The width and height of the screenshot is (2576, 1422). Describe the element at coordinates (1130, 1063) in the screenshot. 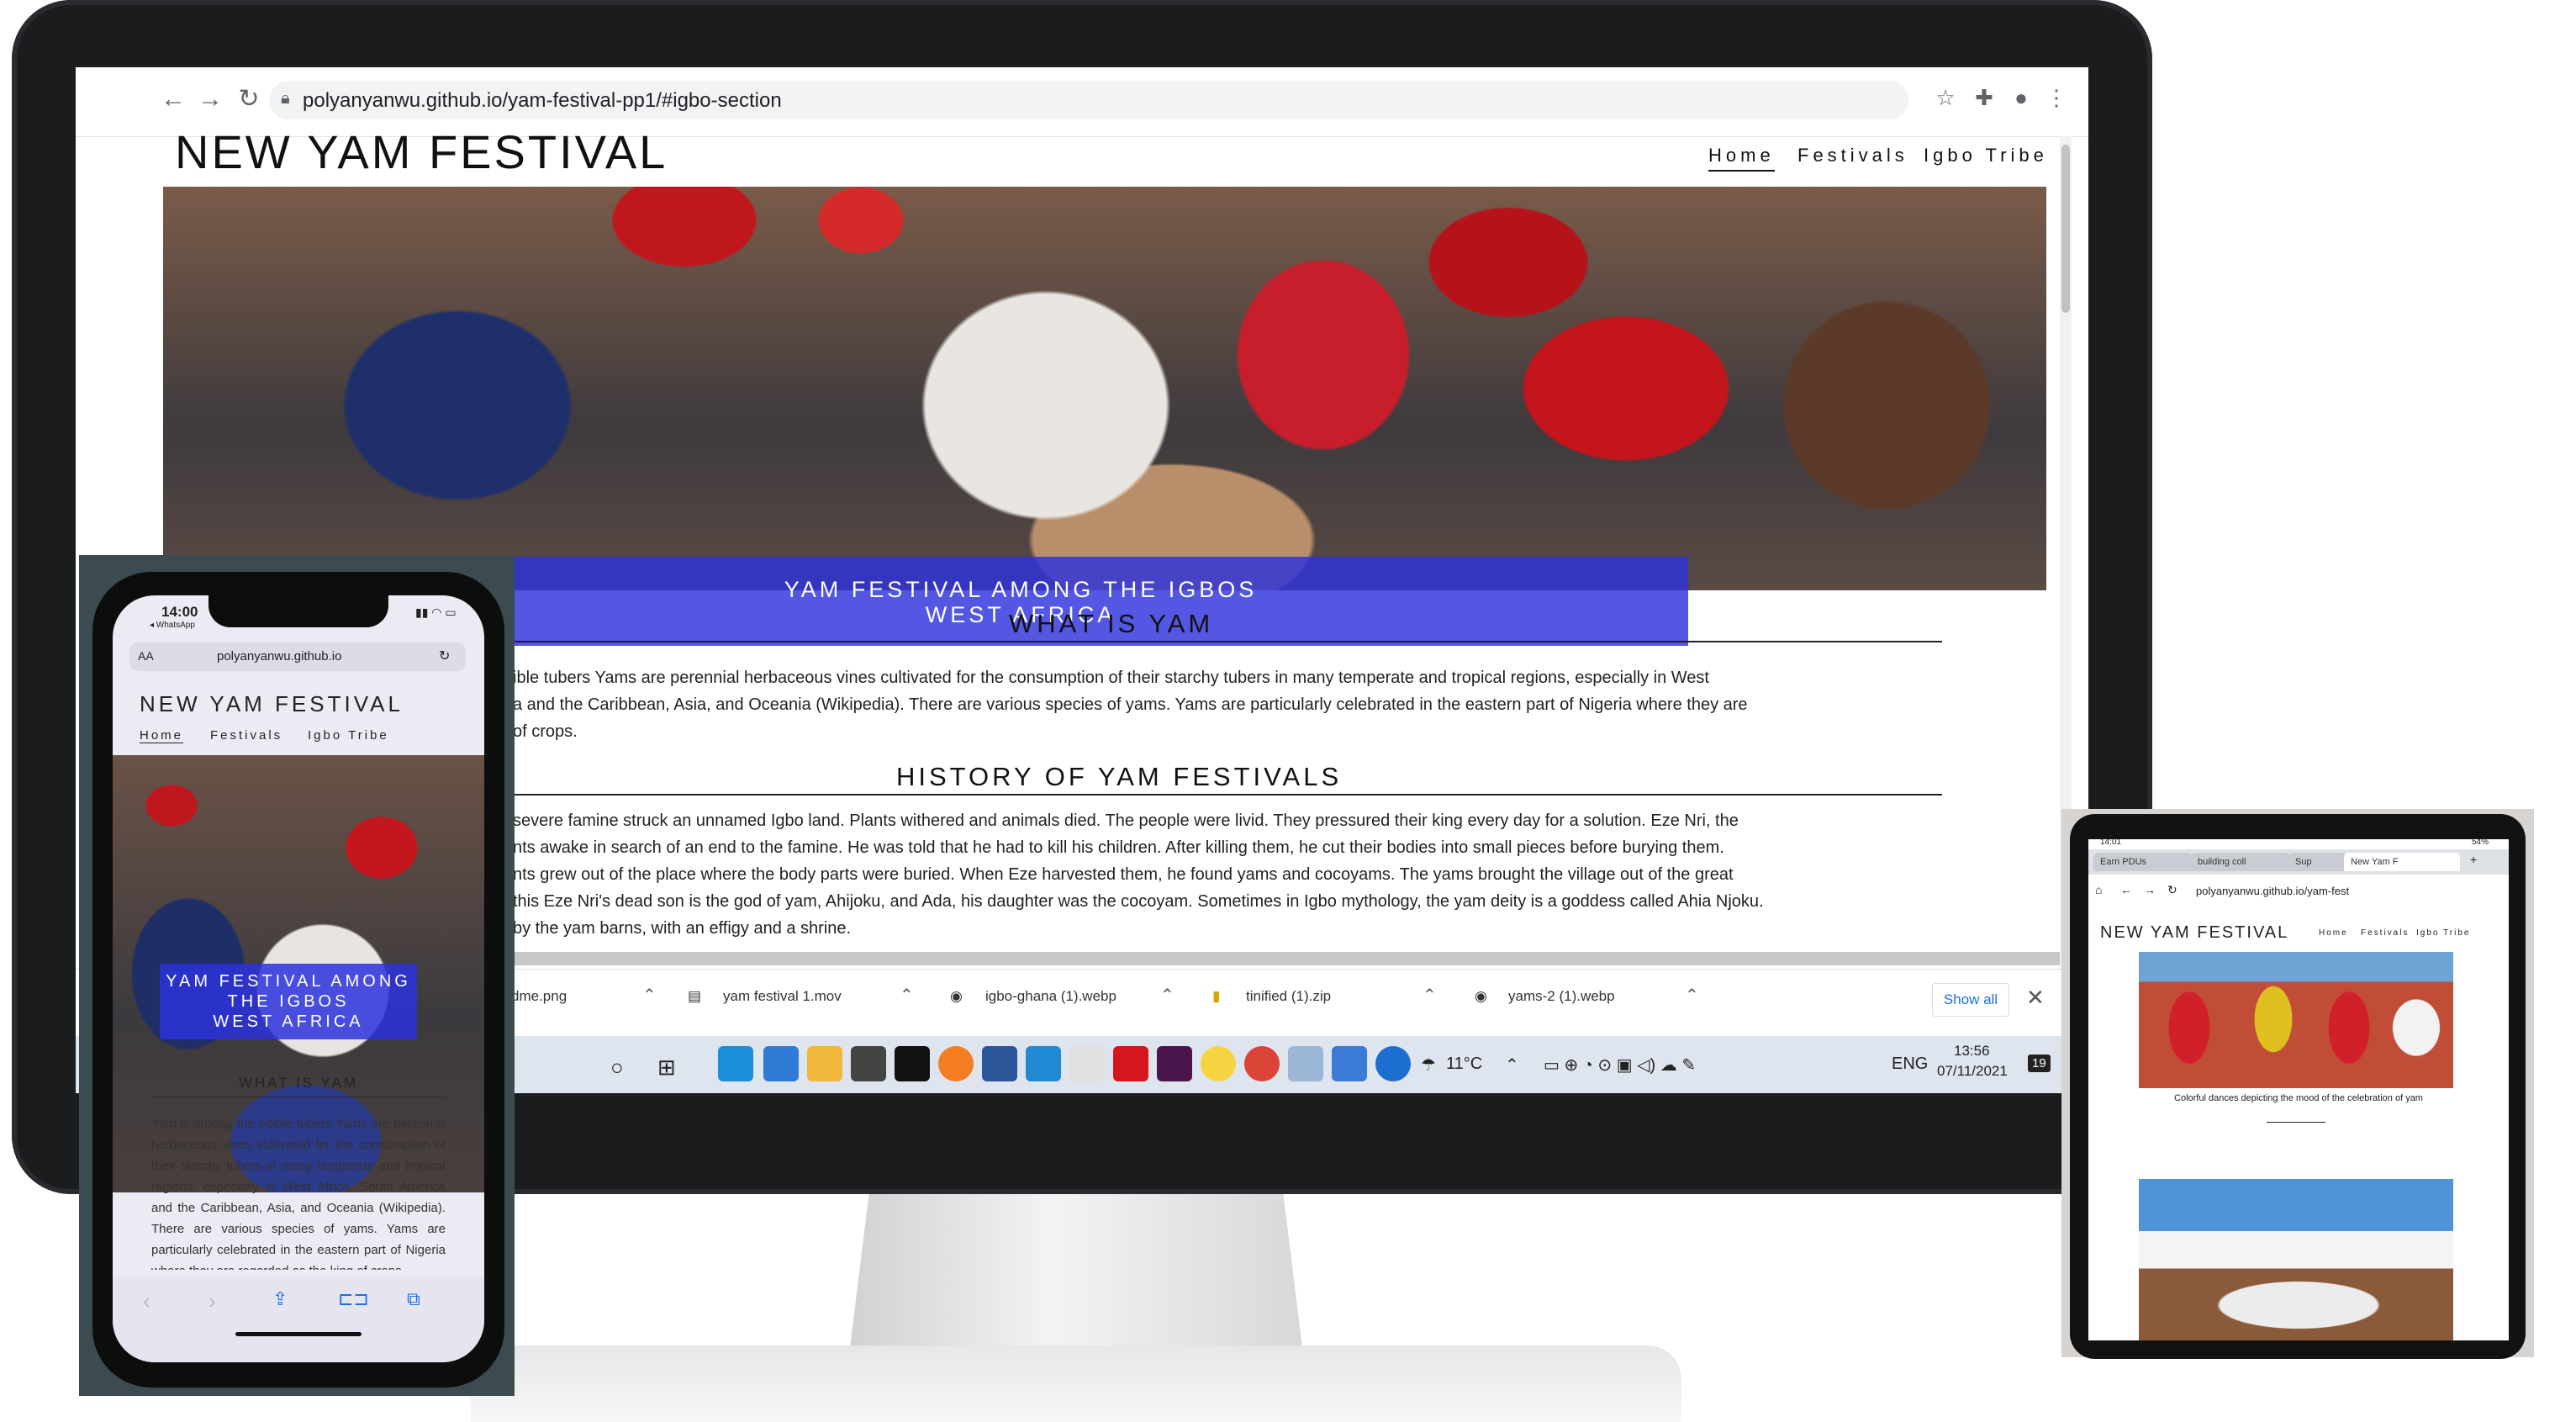

I see `acrobat-icon` at that location.